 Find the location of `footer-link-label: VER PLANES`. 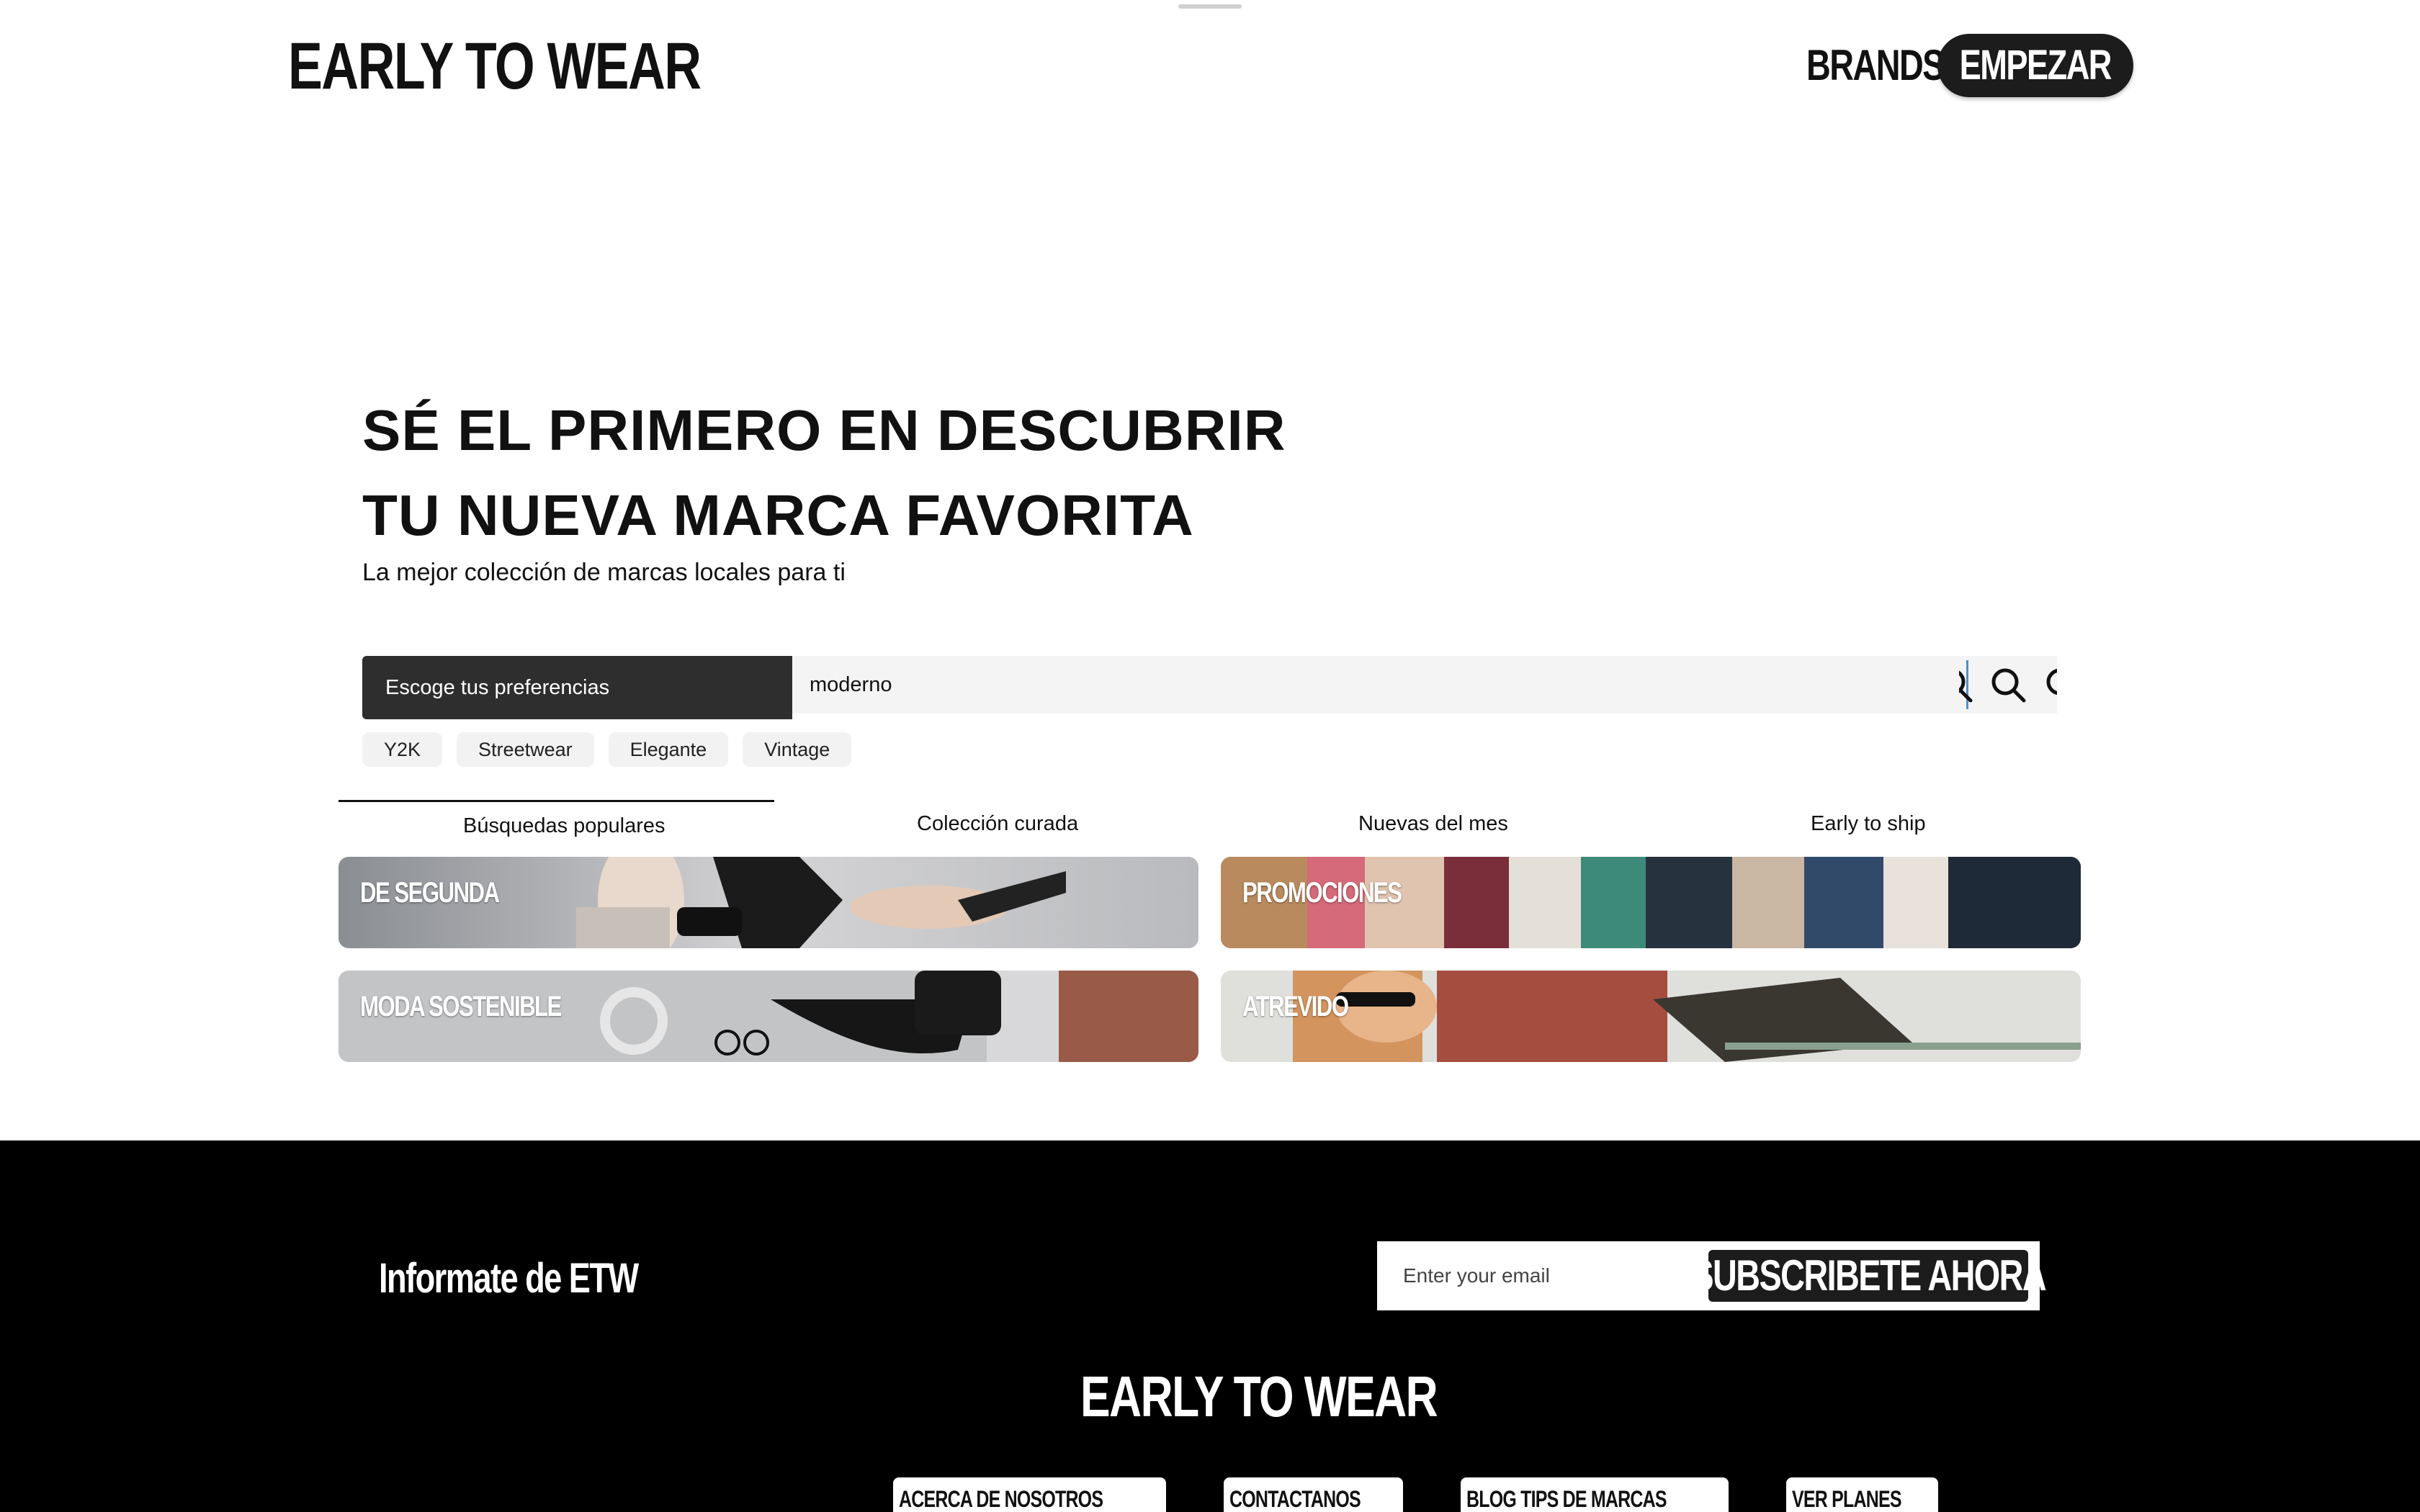

footer-link-label: VER PLANES is located at coordinates (1847, 1499).